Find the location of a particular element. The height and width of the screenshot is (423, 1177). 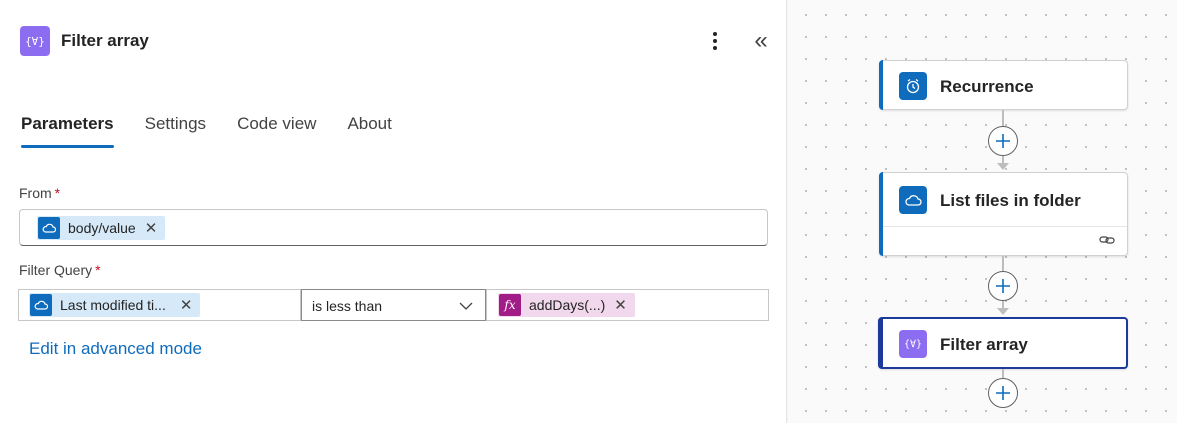

node-filter-array: {∀} Filter array is located at coordinates (1003, 343).